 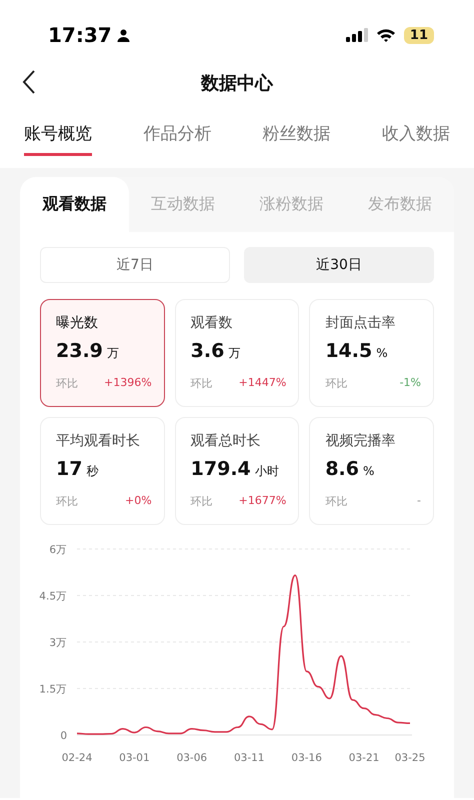 What do you see at coordinates (207, 351) in the screenshot?
I see `metric-value: 3.6` at bounding box center [207, 351].